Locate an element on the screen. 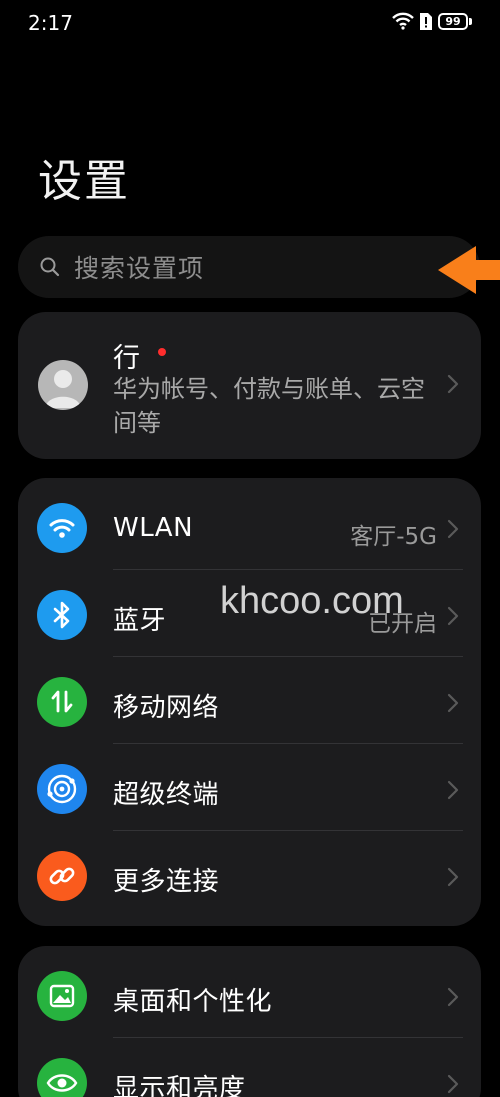  settings-row-home-screen: 桌面和个性化 is located at coordinates (249, 994).